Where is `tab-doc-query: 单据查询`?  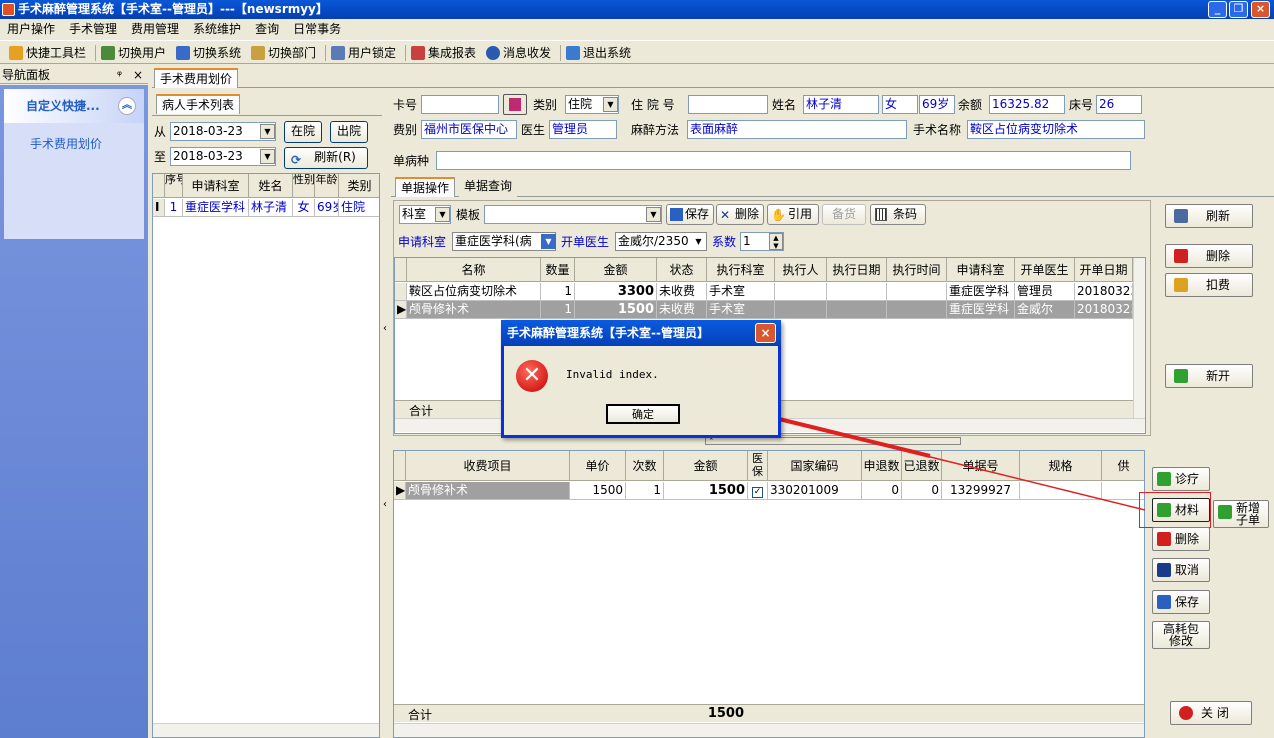 tab-doc-query: 单据查询 is located at coordinates (488, 187).